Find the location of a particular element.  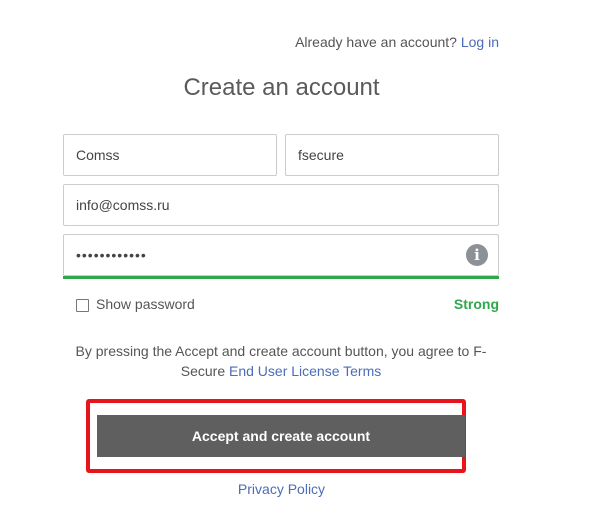

password-field: •••••••••••• is located at coordinates (281, 255).